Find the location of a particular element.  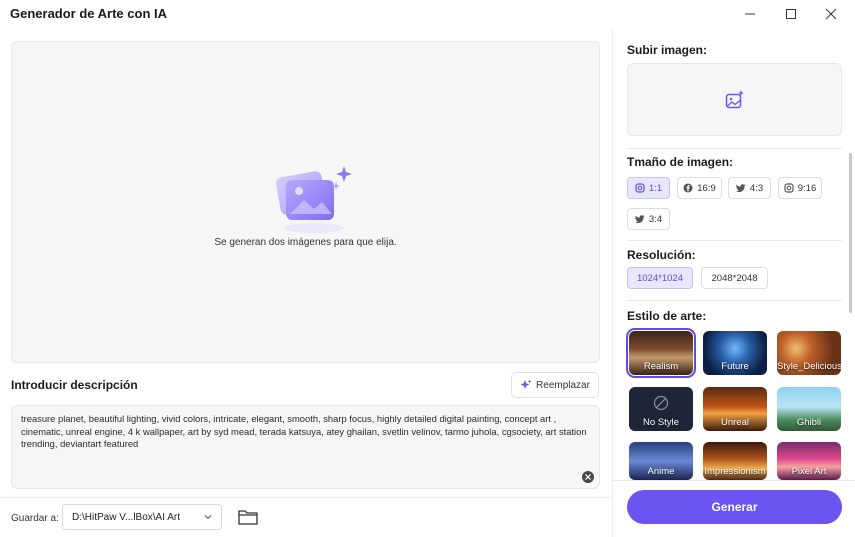

style-tile-realism: Realism is located at coordinates (661, 353).